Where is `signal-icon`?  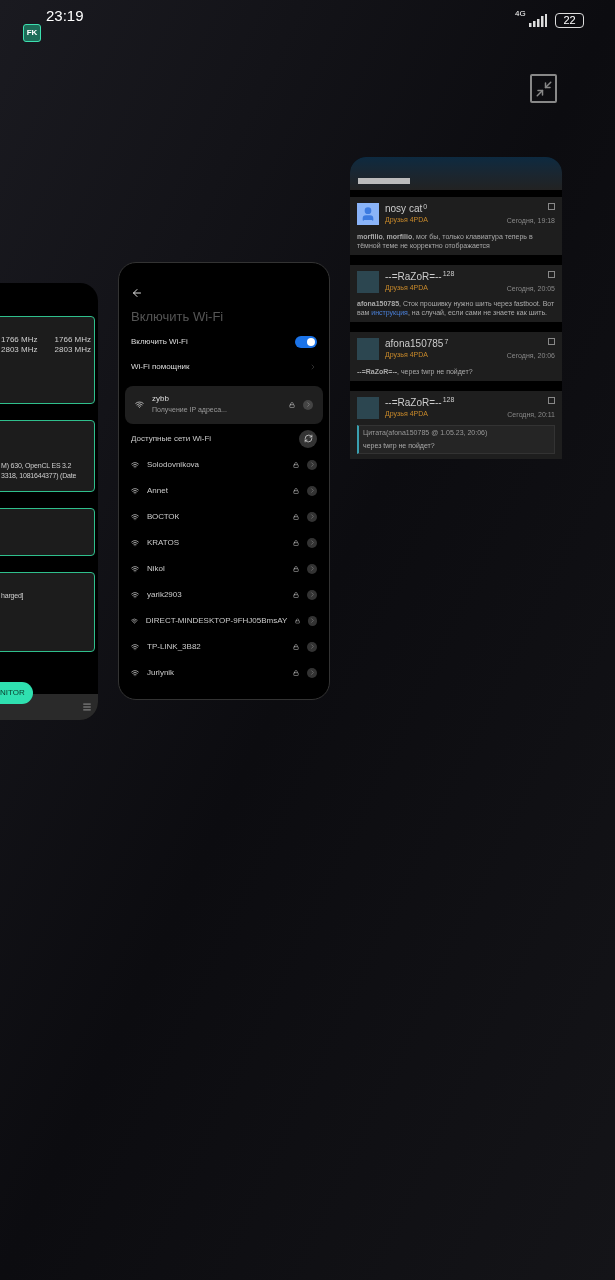 signal-icon is located at coordinates (538, 20).